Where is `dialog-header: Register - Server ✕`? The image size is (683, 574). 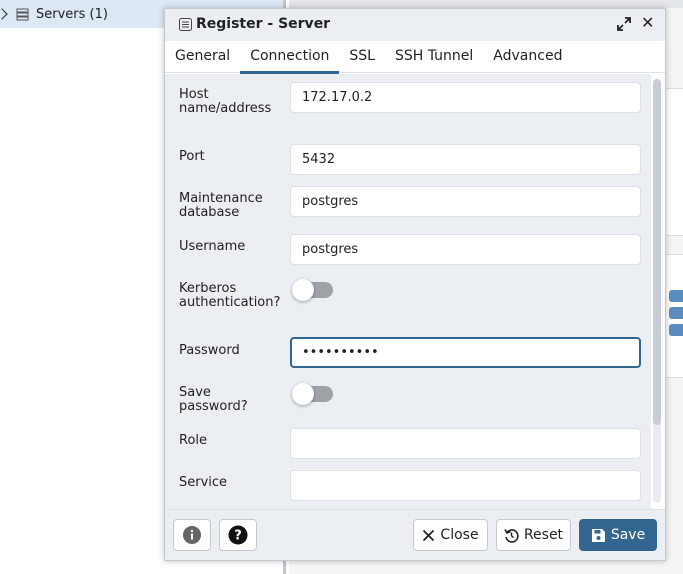 dialog-header: Register - Server ✕ is located at coordinates (415, 25).